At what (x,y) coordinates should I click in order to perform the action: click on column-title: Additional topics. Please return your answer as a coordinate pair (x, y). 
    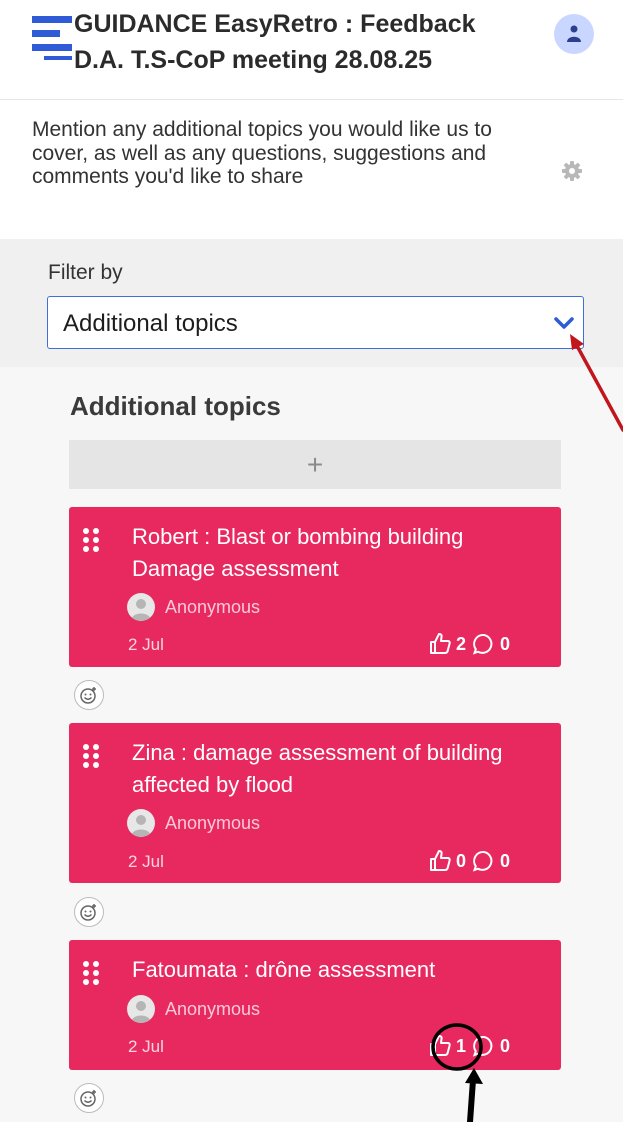
    Looking at the image, I should click on (175, 406).